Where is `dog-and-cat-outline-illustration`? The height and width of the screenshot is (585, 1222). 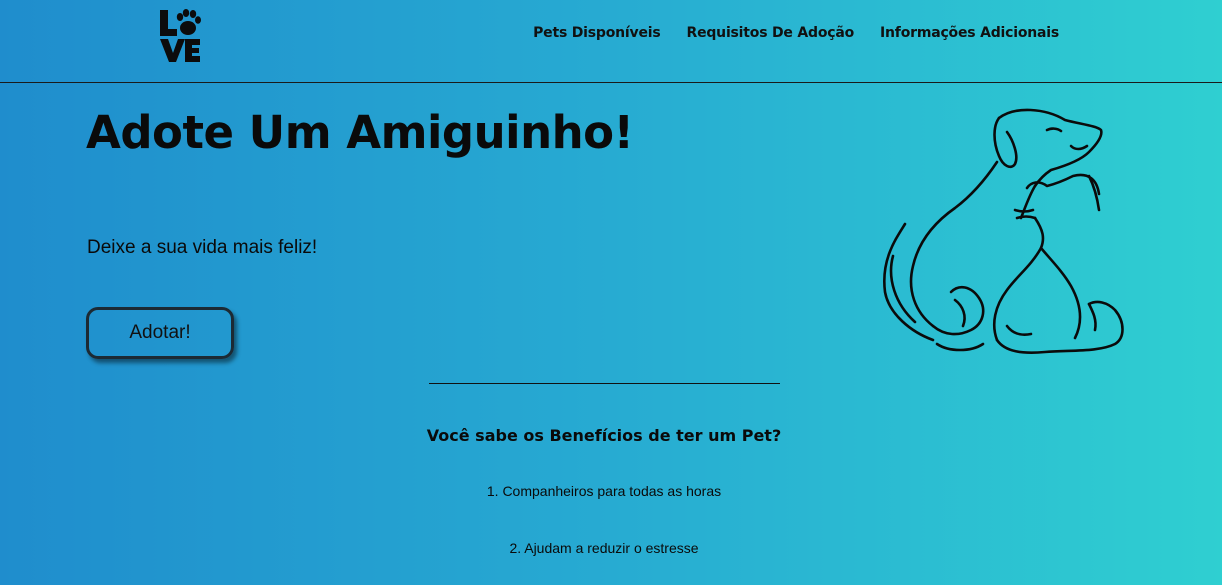
dog-and-cat-outline-illustration is located at coordinates (1003, 231).